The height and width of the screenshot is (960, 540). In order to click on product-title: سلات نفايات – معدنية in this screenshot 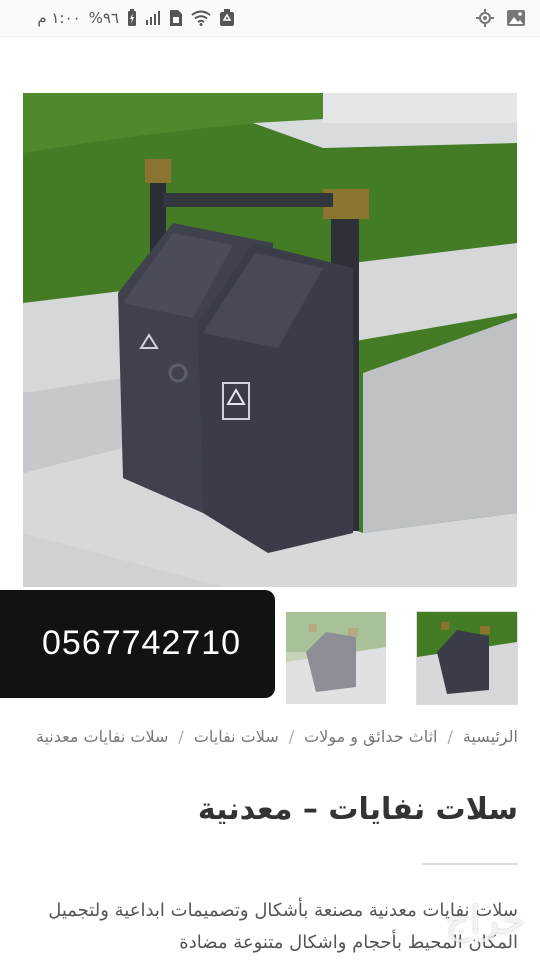, I will do `click(357, 809)`.